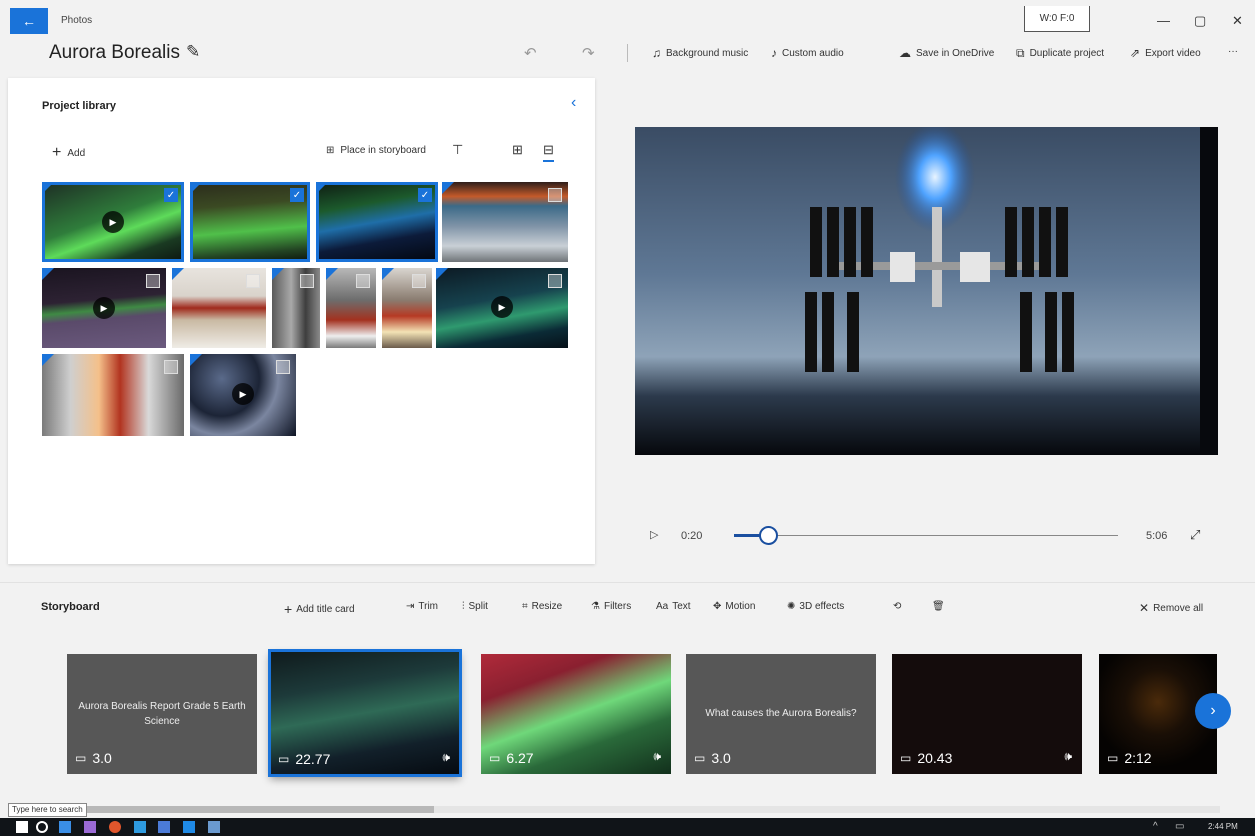 The image size is (1255, 836). What do you see at coordinates (1179, 826) in the screenshot?
I see `keyboard-icon: ▭` at bounding box center [1179, 826].